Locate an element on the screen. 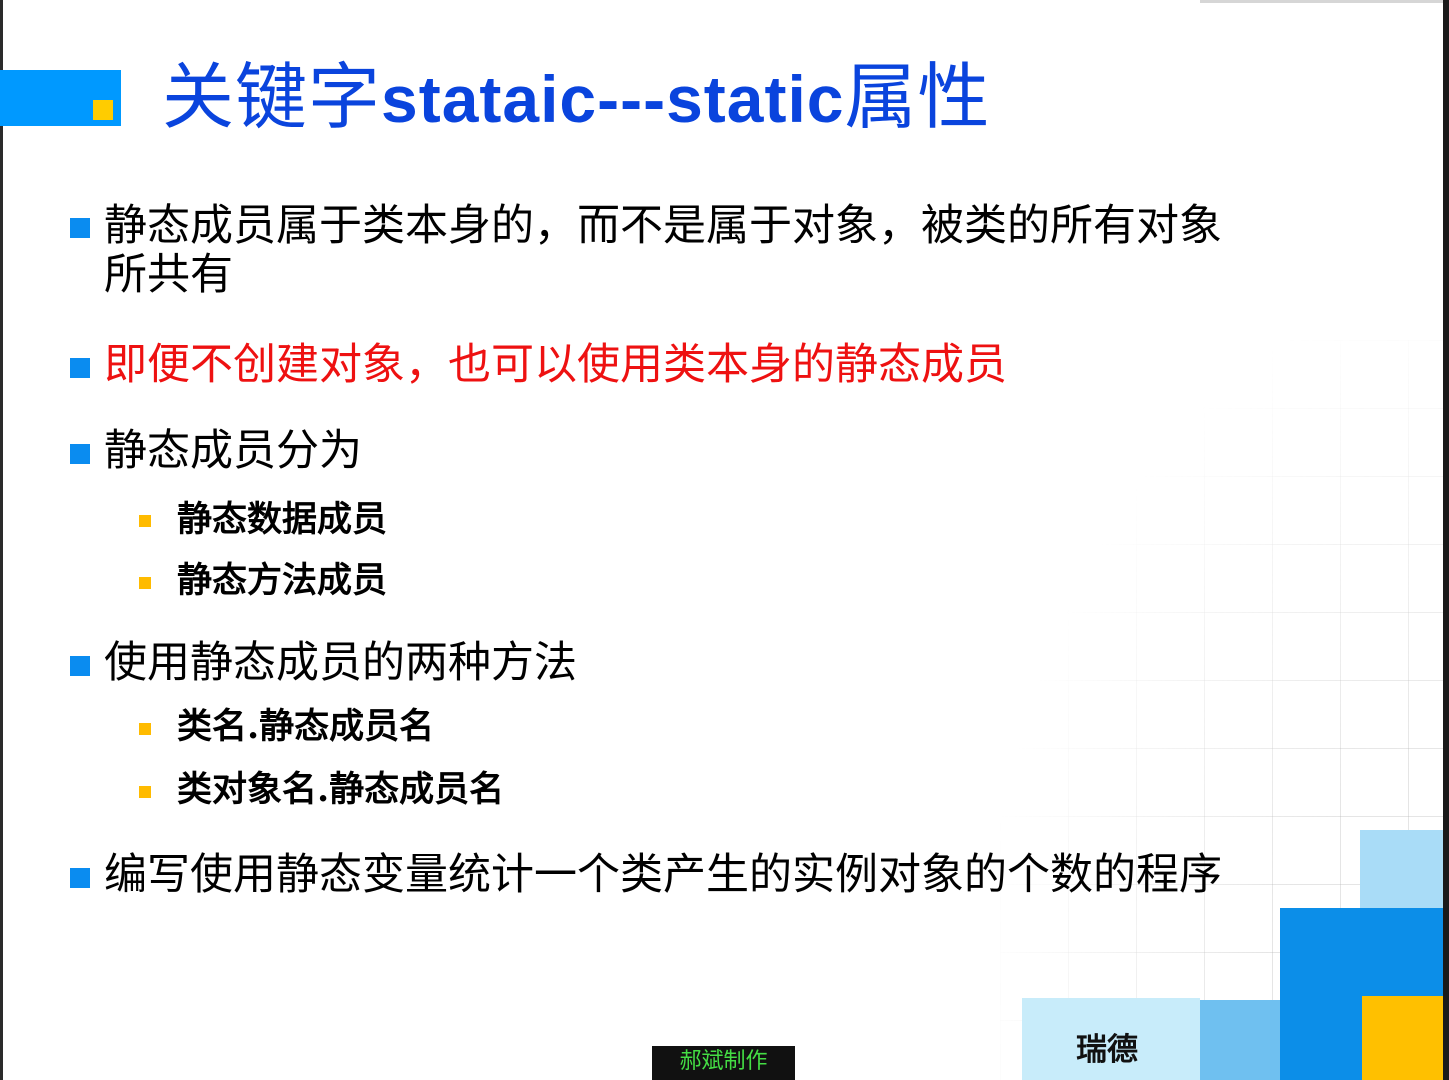 The height and width of the screenshot is (1080, 1449). sub-bullet-class-name-access: 类名.静态成员名 is located at coordinates (306, 726).